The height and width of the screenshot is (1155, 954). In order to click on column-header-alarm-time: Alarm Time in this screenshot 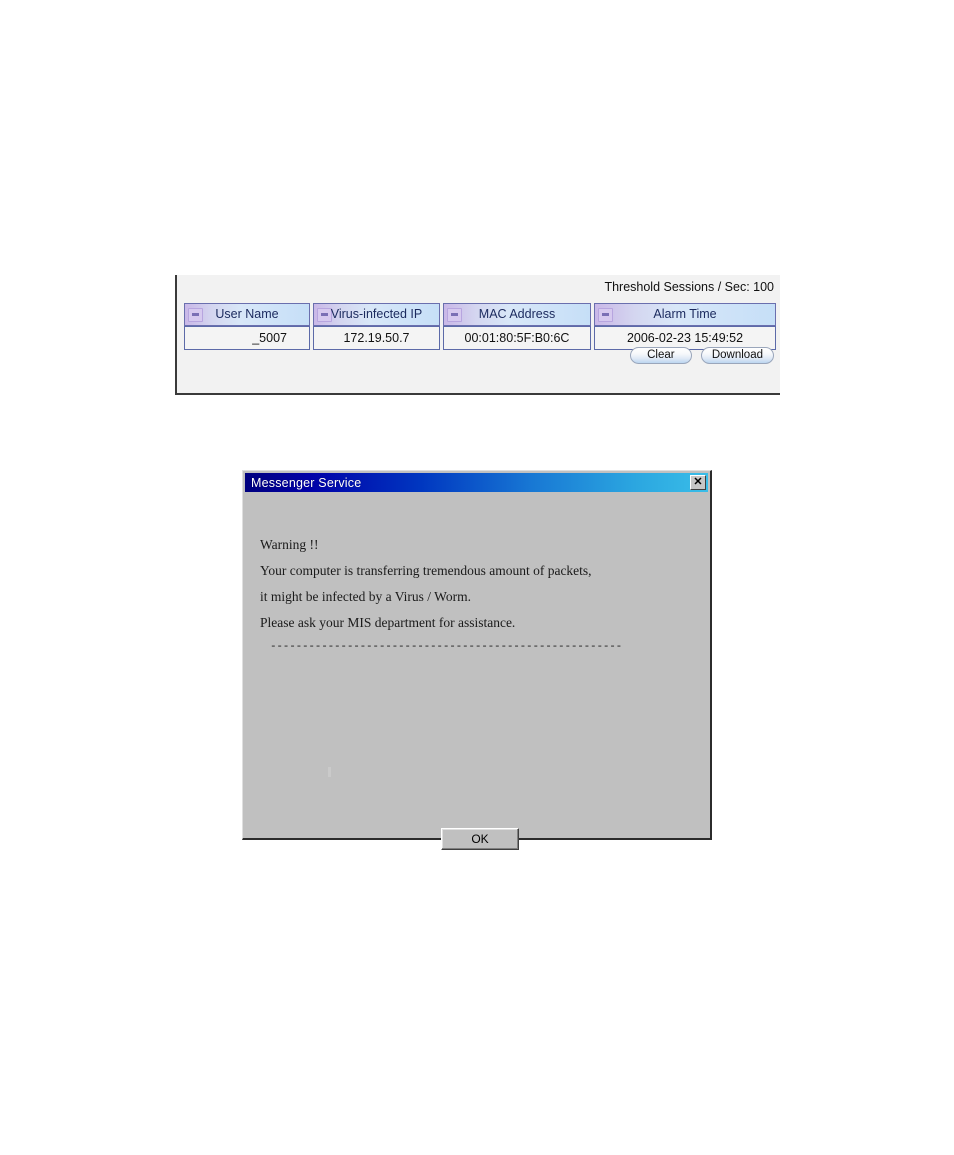, I will do `click(685, 314)`.